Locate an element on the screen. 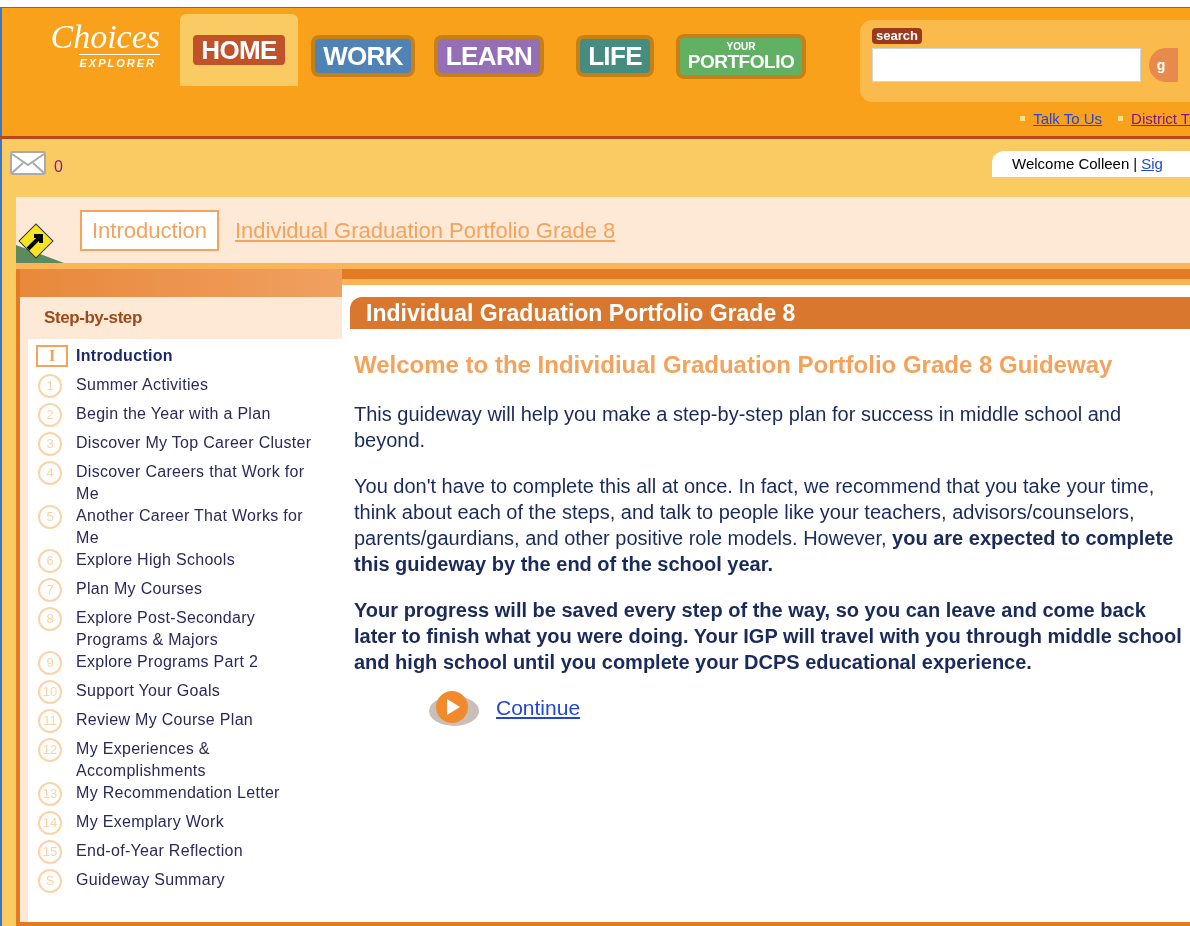 This screenshot has height=926, width=1190. step-link: Begin the Year with a Plan is located at coordinates (200, 414).